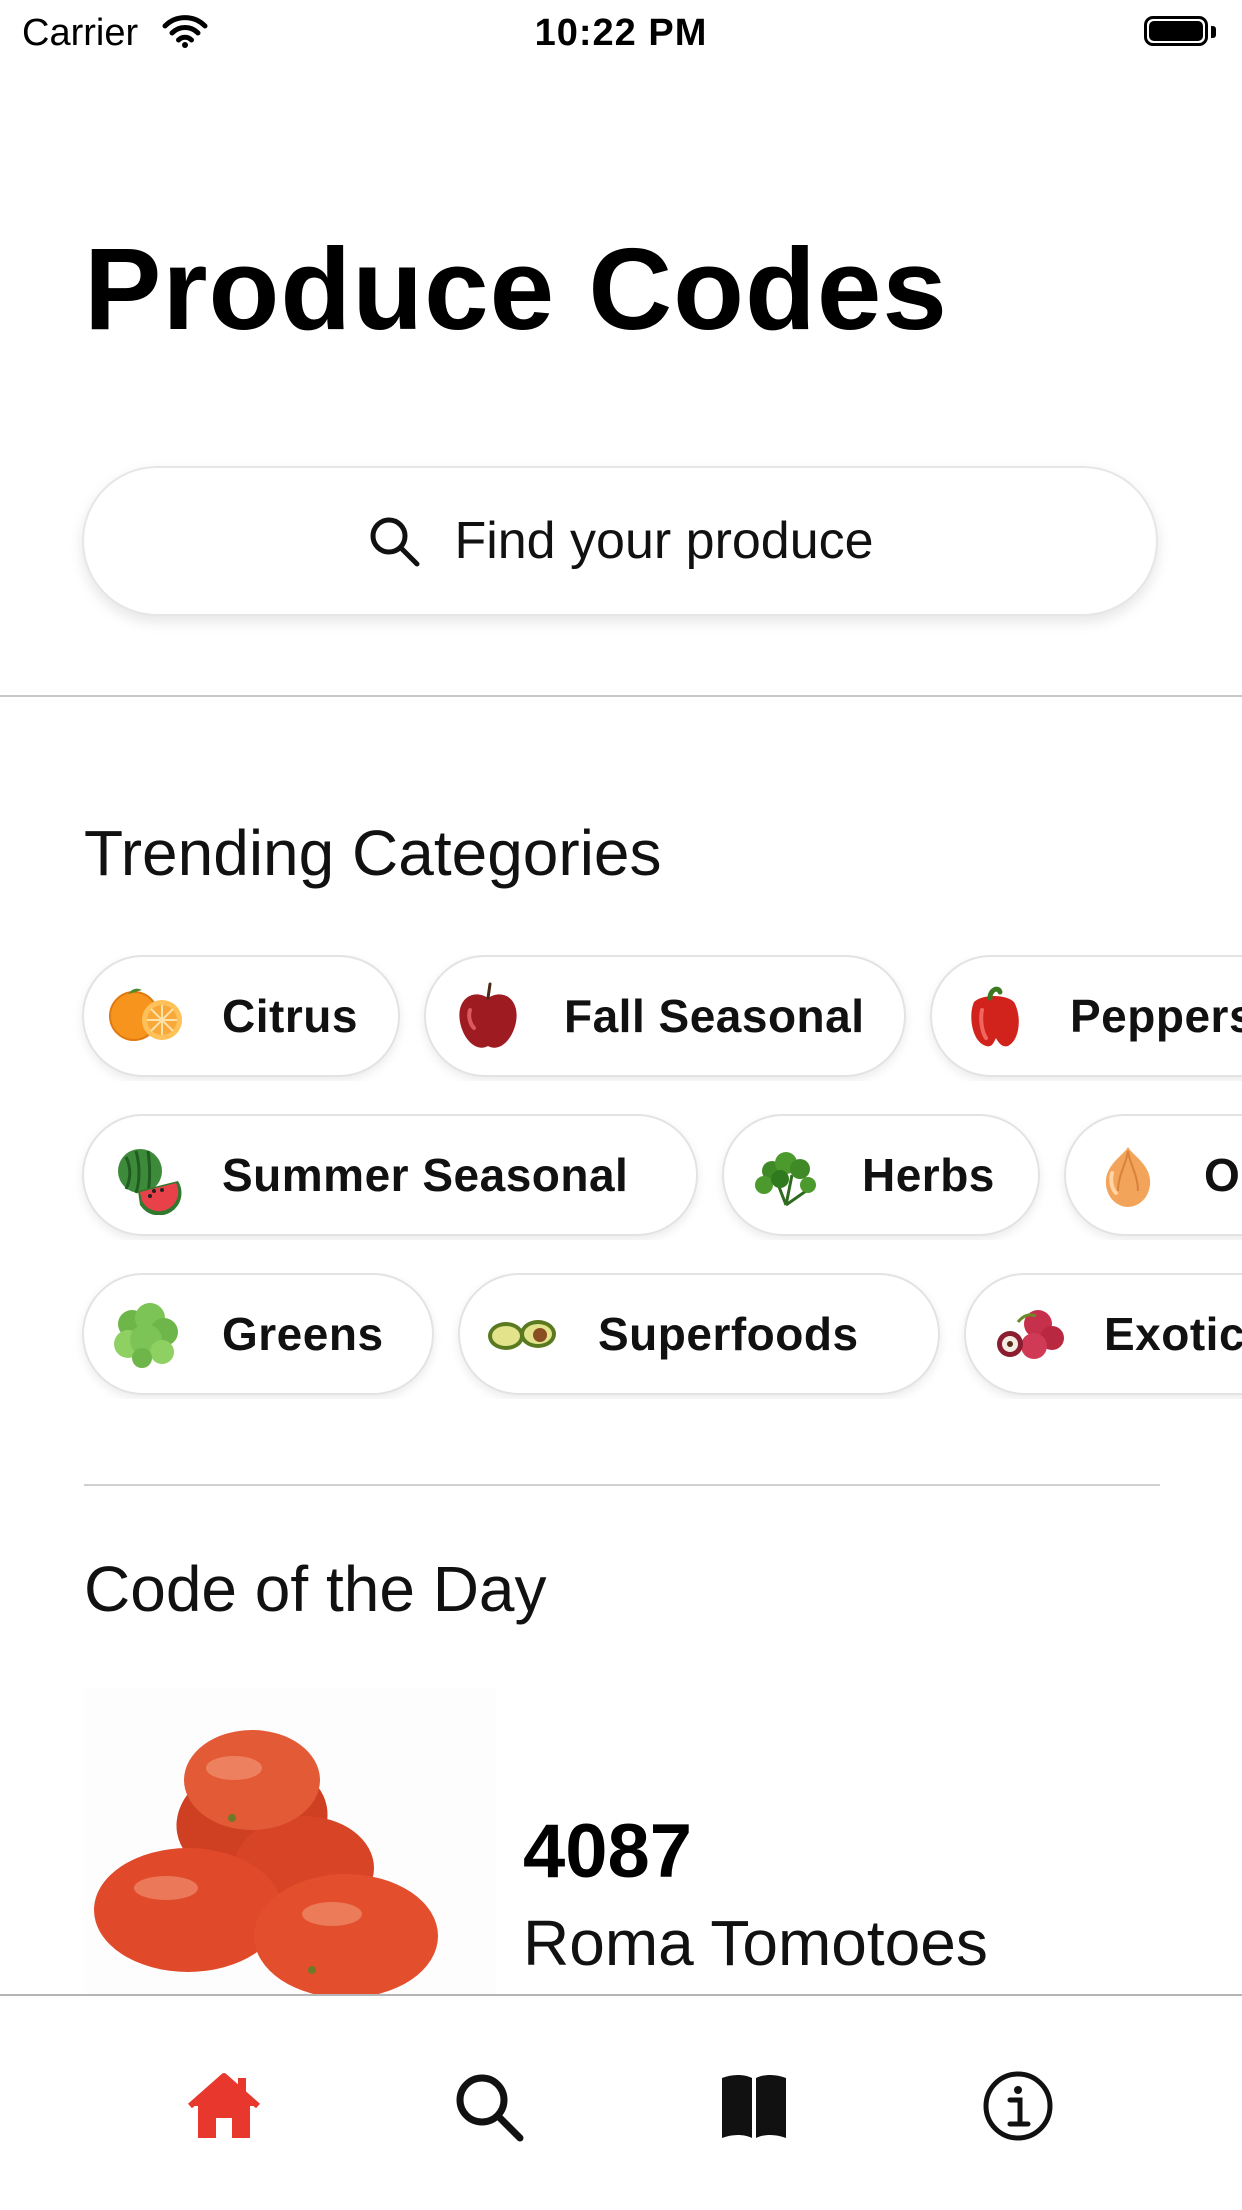 The image size is (1242, 2210). I want to click on status-bar: Carrier 10:22 PM, so click(621, 33).